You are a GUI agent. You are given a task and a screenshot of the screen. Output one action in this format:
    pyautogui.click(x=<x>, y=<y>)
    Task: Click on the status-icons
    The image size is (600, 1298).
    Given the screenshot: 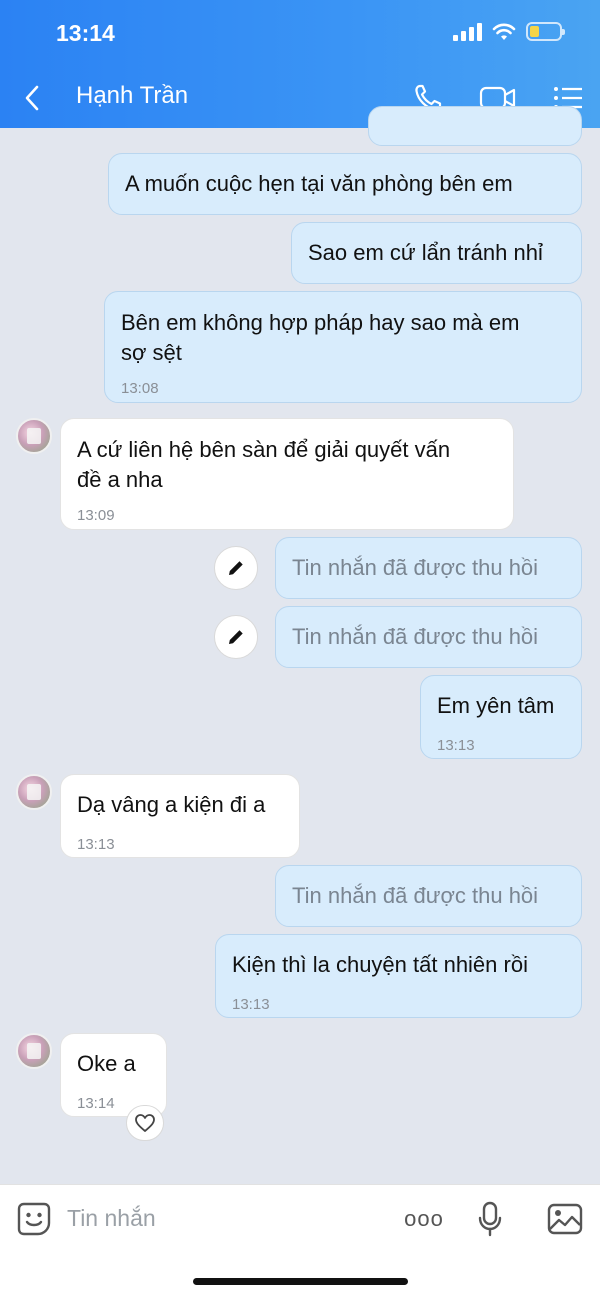 What is the action you would take?
    pyautogui.click(x=509, y=31)
    